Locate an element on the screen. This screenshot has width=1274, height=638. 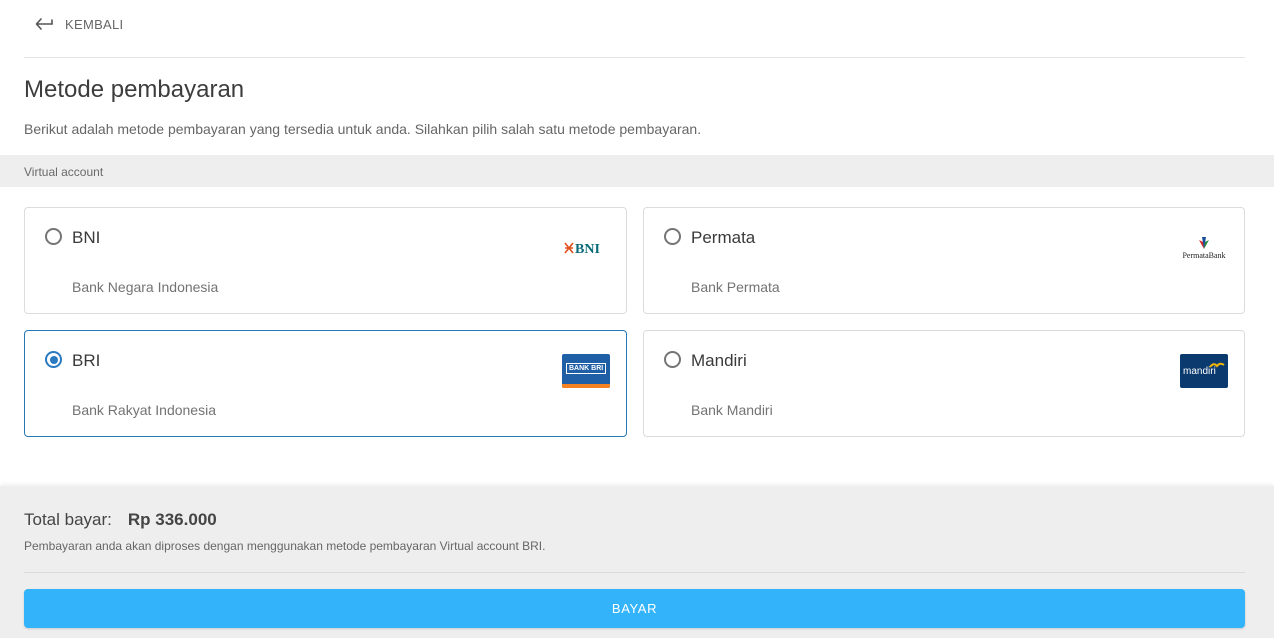
total-value: Rp 336.000 is located at coordinates (172, 519).